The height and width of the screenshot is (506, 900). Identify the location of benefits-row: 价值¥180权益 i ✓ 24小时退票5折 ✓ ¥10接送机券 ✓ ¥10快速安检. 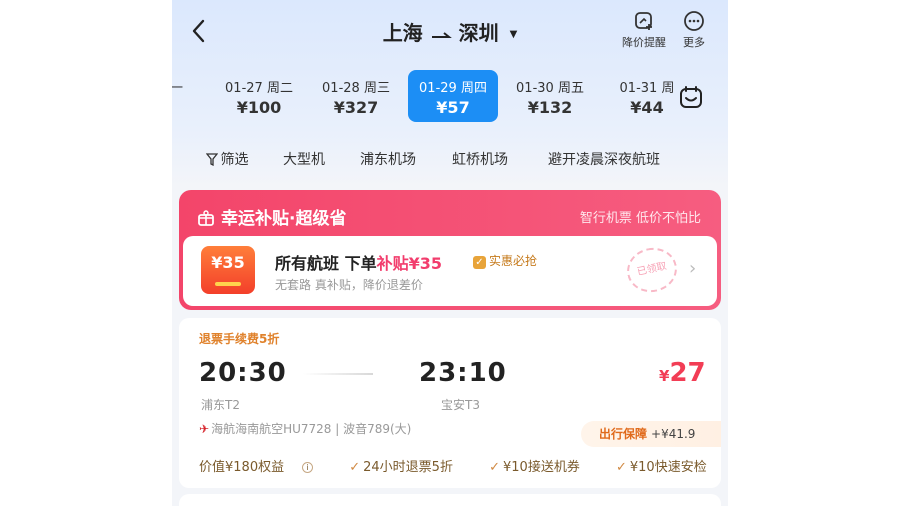
(459, 465).